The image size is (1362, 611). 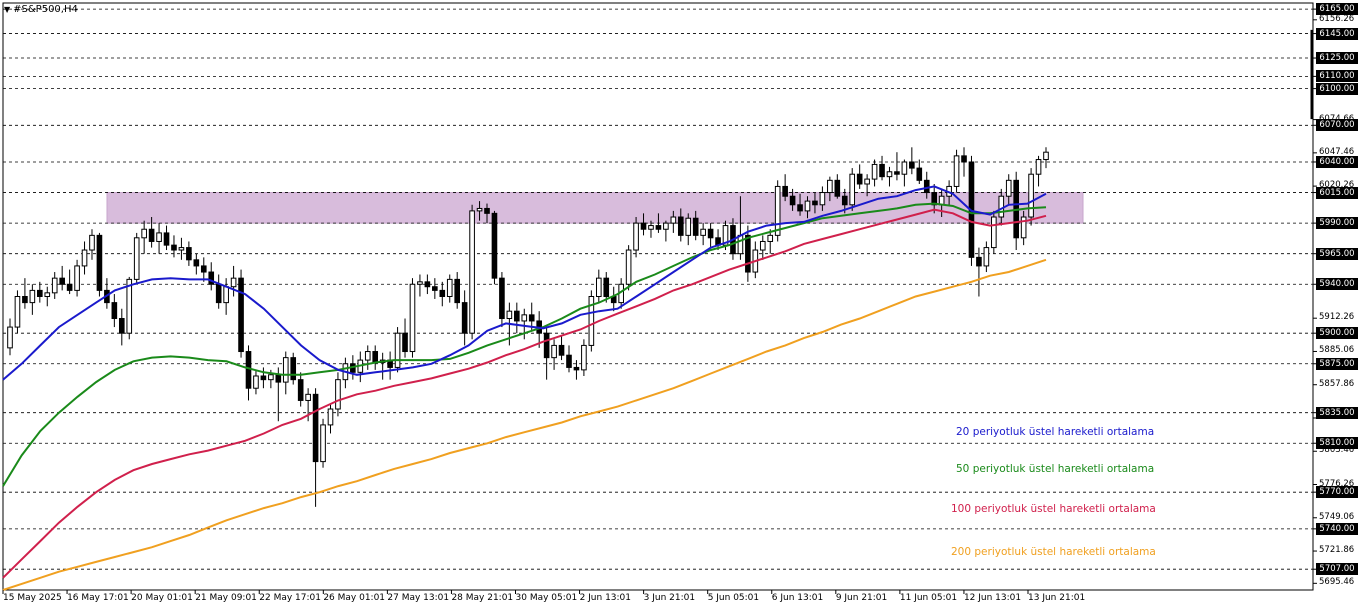 What do you see at coordinates (1337, 350) in the screenshot?
I see `y-tick-label: 5885.06` at bounding box center [1337, 350].